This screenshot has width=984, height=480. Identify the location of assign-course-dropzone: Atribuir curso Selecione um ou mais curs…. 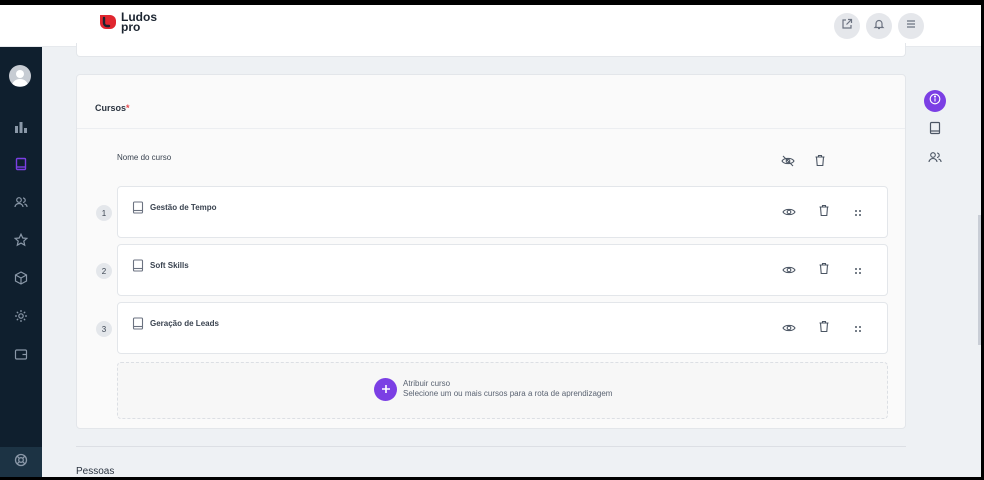
(502, 390).